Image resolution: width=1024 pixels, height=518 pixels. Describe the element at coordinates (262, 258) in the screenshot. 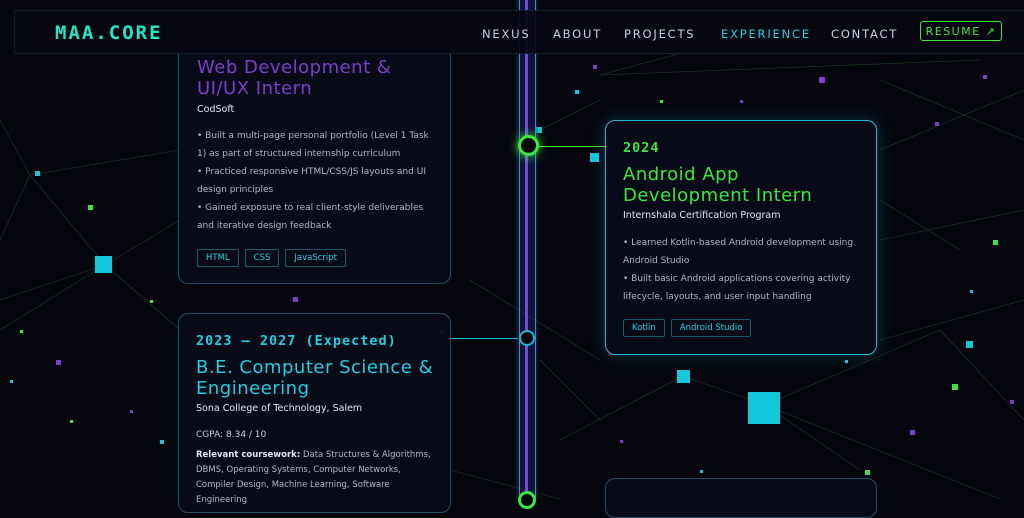

I see `tag-css: CSS` at that location.